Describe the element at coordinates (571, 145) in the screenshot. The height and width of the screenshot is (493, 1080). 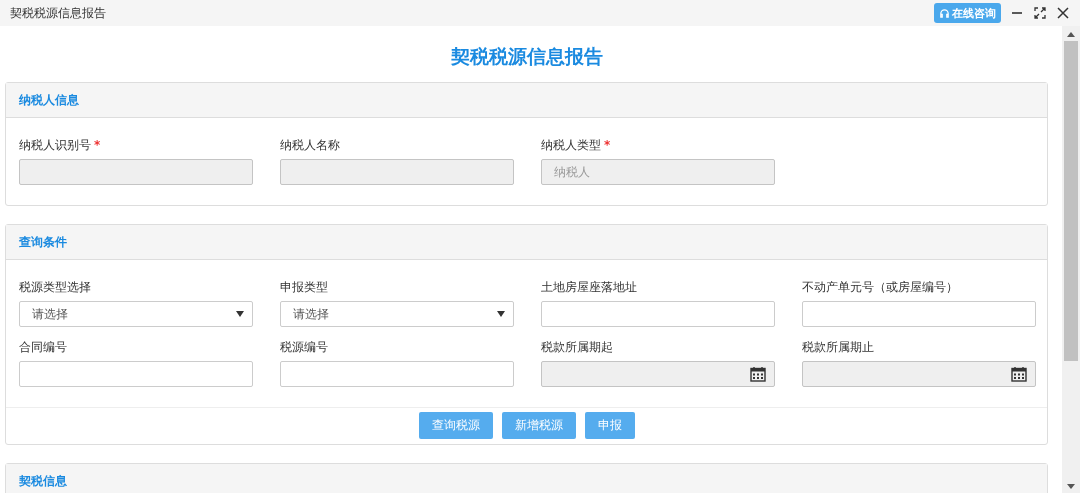
I see `field-label: 纳税人类型` at that location.